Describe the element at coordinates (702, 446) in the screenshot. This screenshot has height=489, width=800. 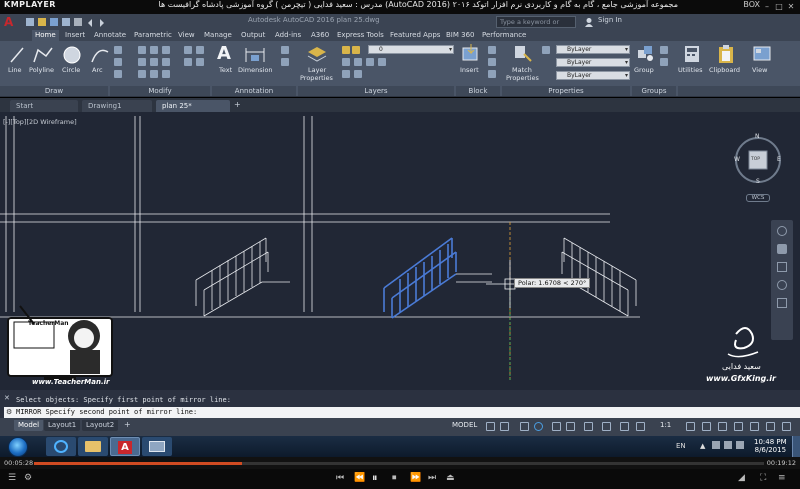
I see `tray-up-arrow-icon: ▲` at that location.